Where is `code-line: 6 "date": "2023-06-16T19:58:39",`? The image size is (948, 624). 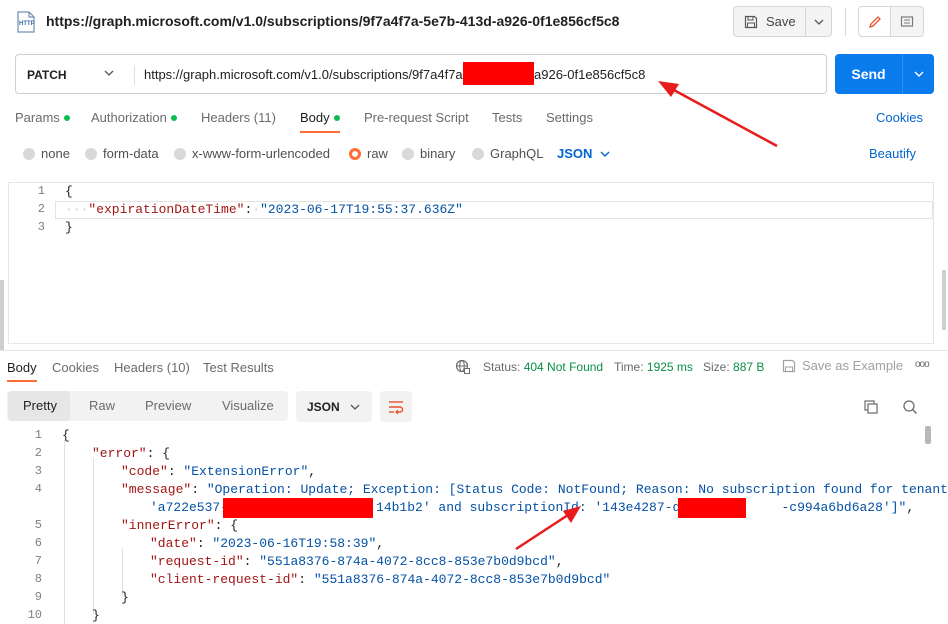 code-line: 6 "date": "2023-06-16T19:58:39", is located at coordinates (209, 543).